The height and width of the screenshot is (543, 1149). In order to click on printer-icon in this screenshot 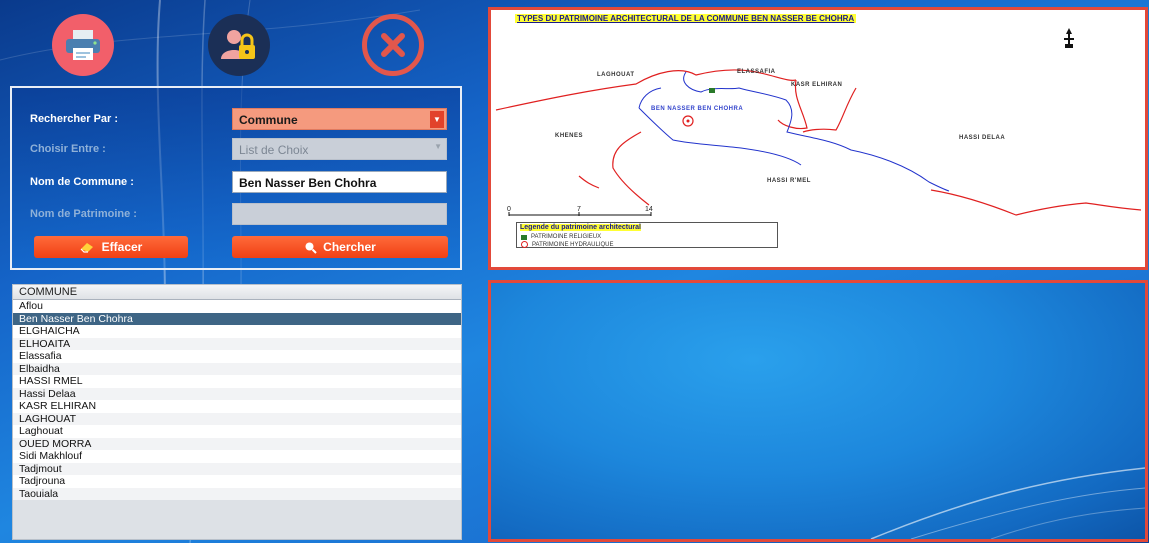, I will do `click(83, 45)`.